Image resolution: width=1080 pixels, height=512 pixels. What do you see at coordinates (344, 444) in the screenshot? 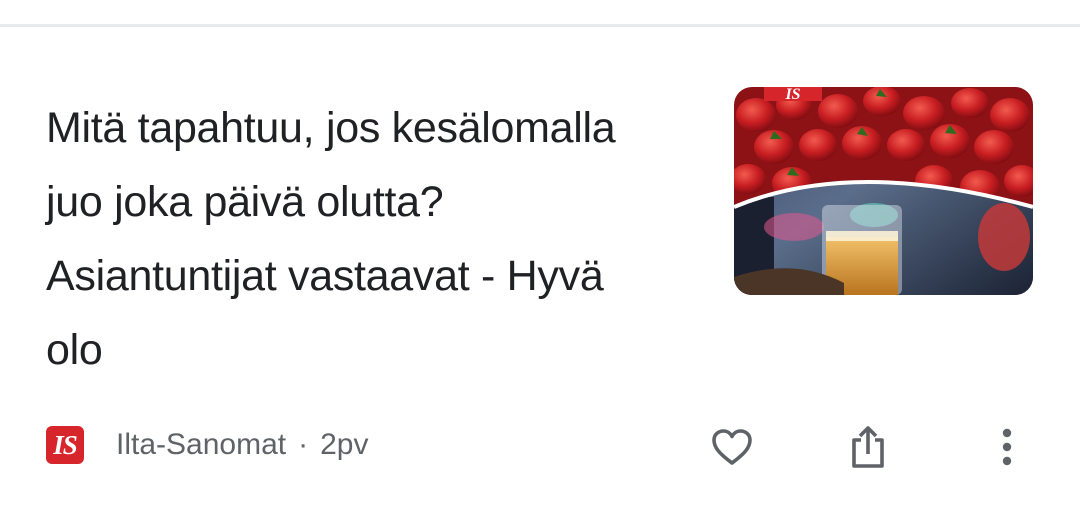
I see `article-age: 2pv` at bounding box center [344, 444].